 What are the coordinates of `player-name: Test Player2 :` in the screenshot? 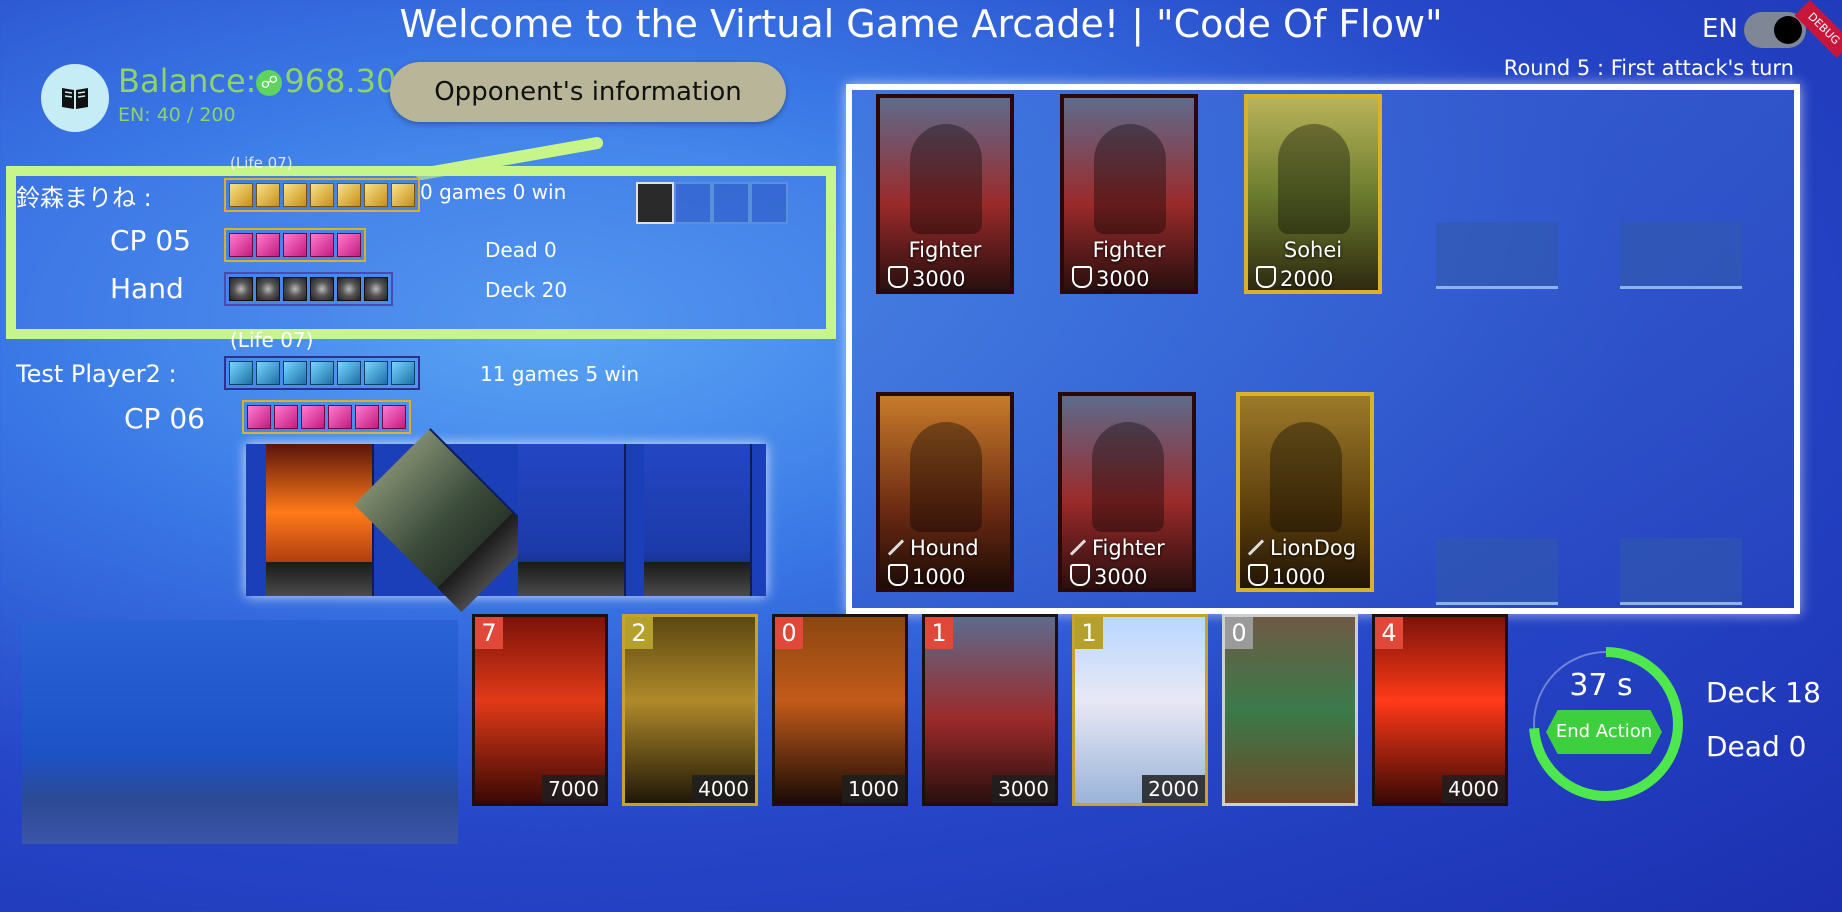 It's located at (96, 374).